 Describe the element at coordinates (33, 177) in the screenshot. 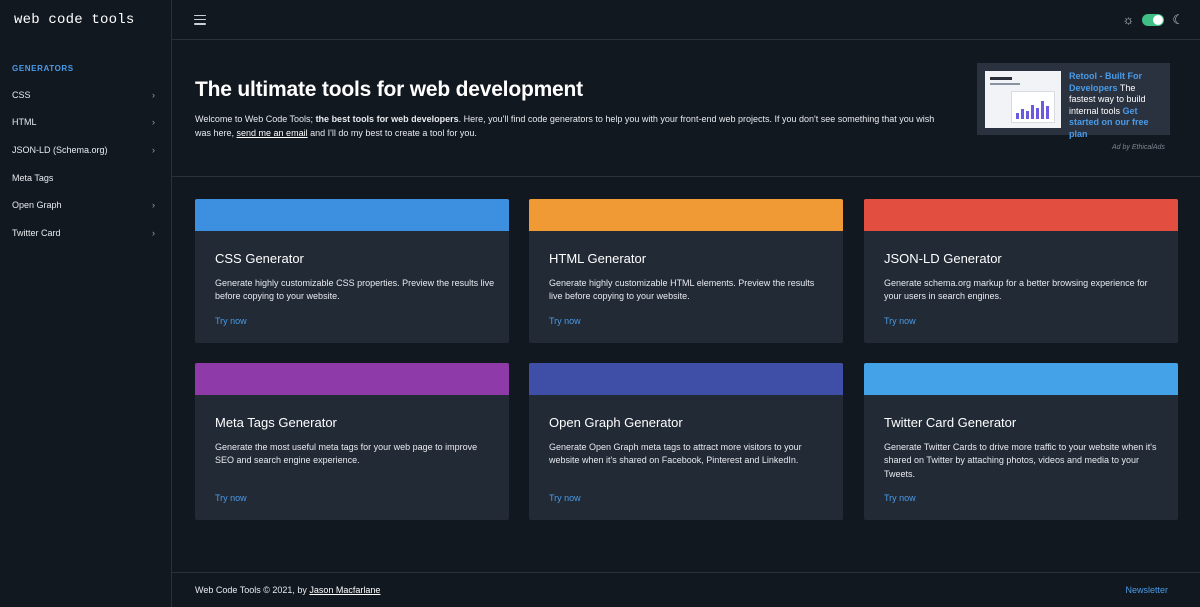

I see `sidebar-item-label: Meta Tags` at that location.